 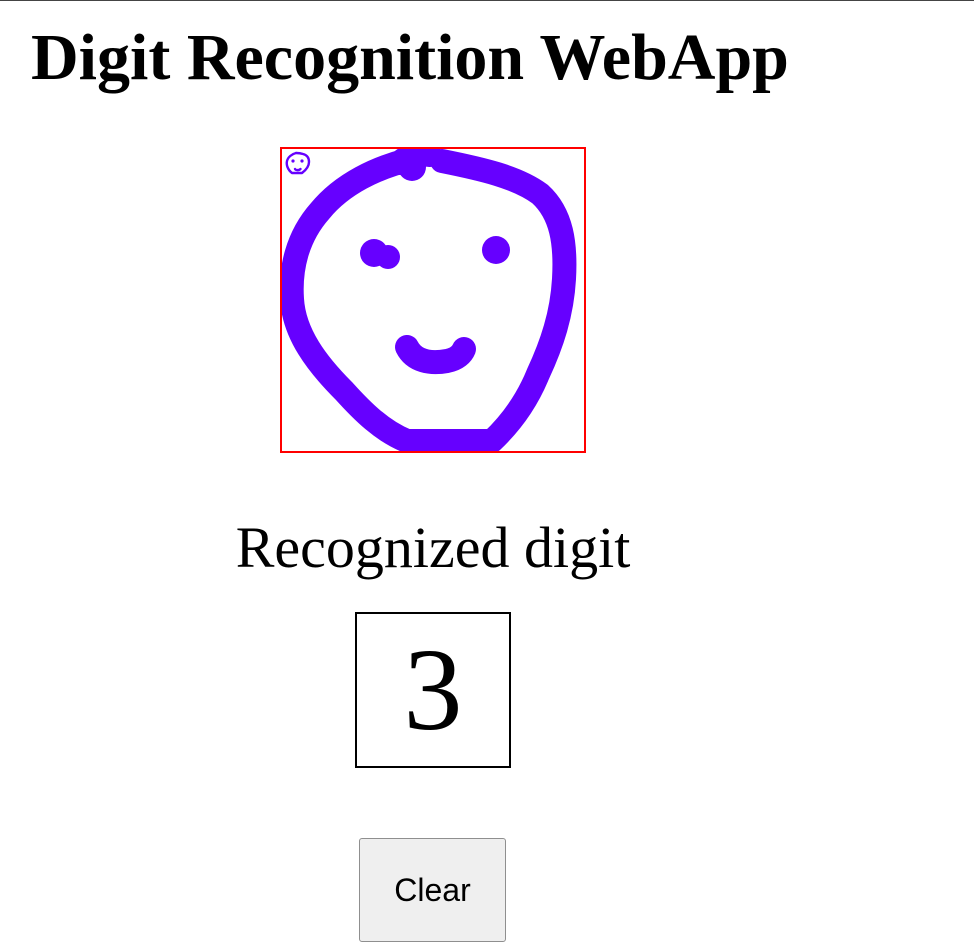 What do you see at coordinates (435, 355) in the screenshot?
I see `smile-stroke` at bounding box center [435, 355].